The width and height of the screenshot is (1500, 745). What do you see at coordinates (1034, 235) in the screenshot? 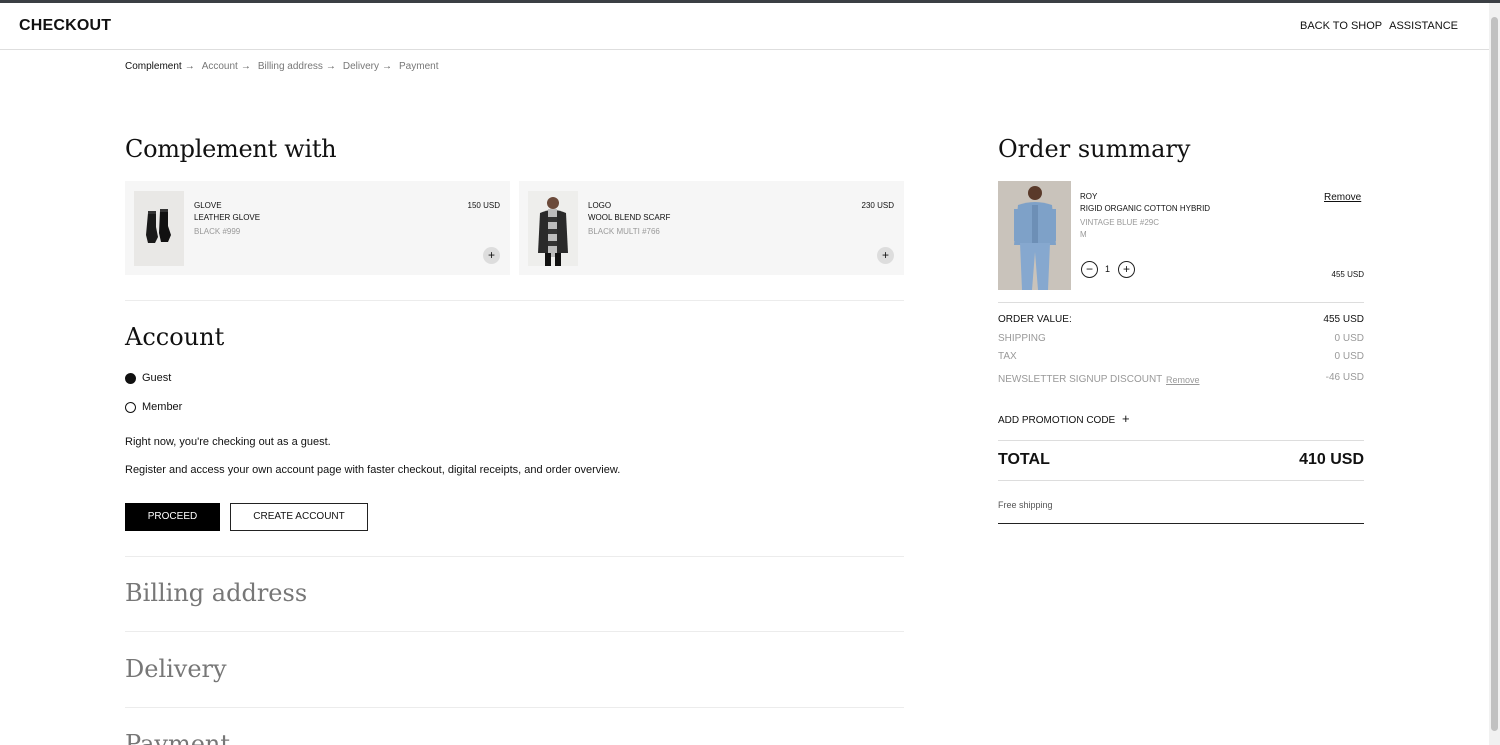
I see `product-image` at bounding box center [1034, 235].